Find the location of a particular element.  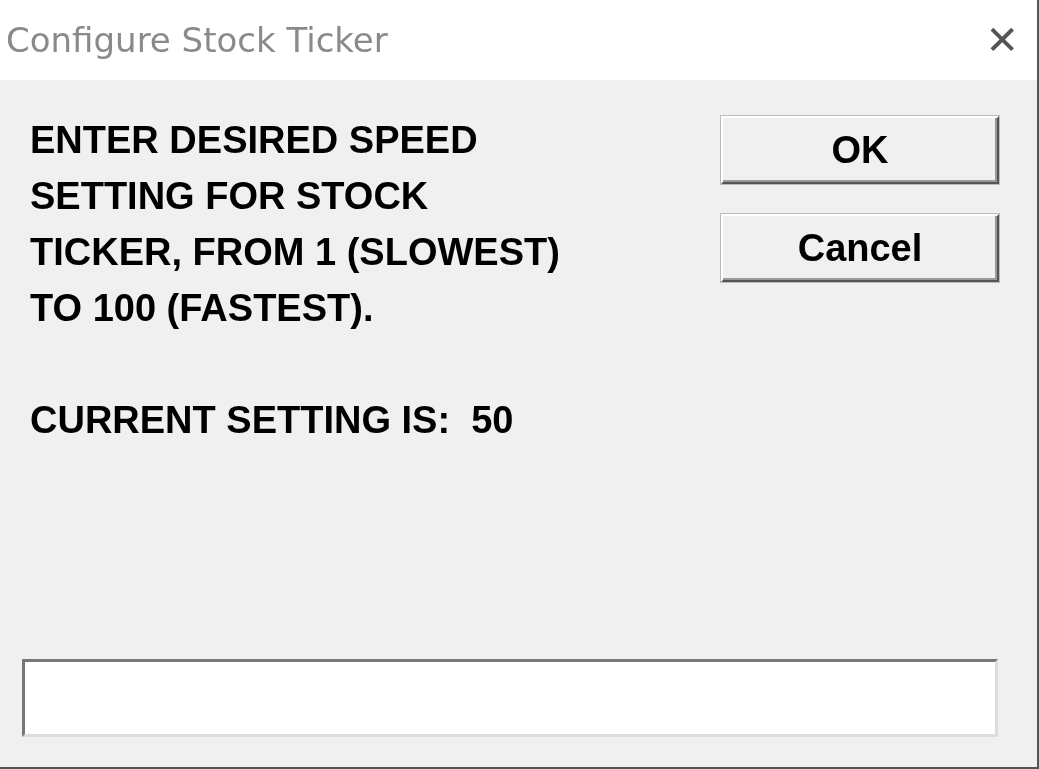

current-setting-text: CURRENT SETTING IS: 50 is located at coordinates (272, 420).